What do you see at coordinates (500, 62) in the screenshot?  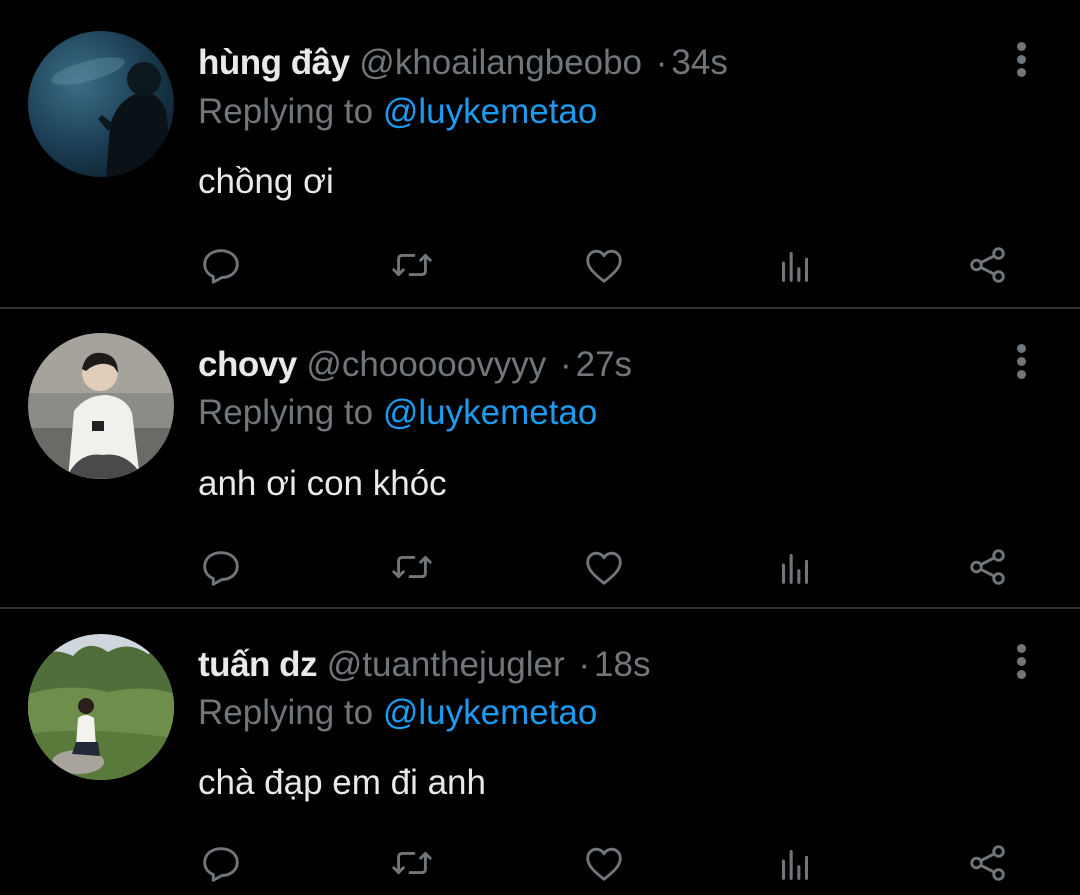 I see `user-handle: @khoailangbeobo` at bounding box center [500, 62].